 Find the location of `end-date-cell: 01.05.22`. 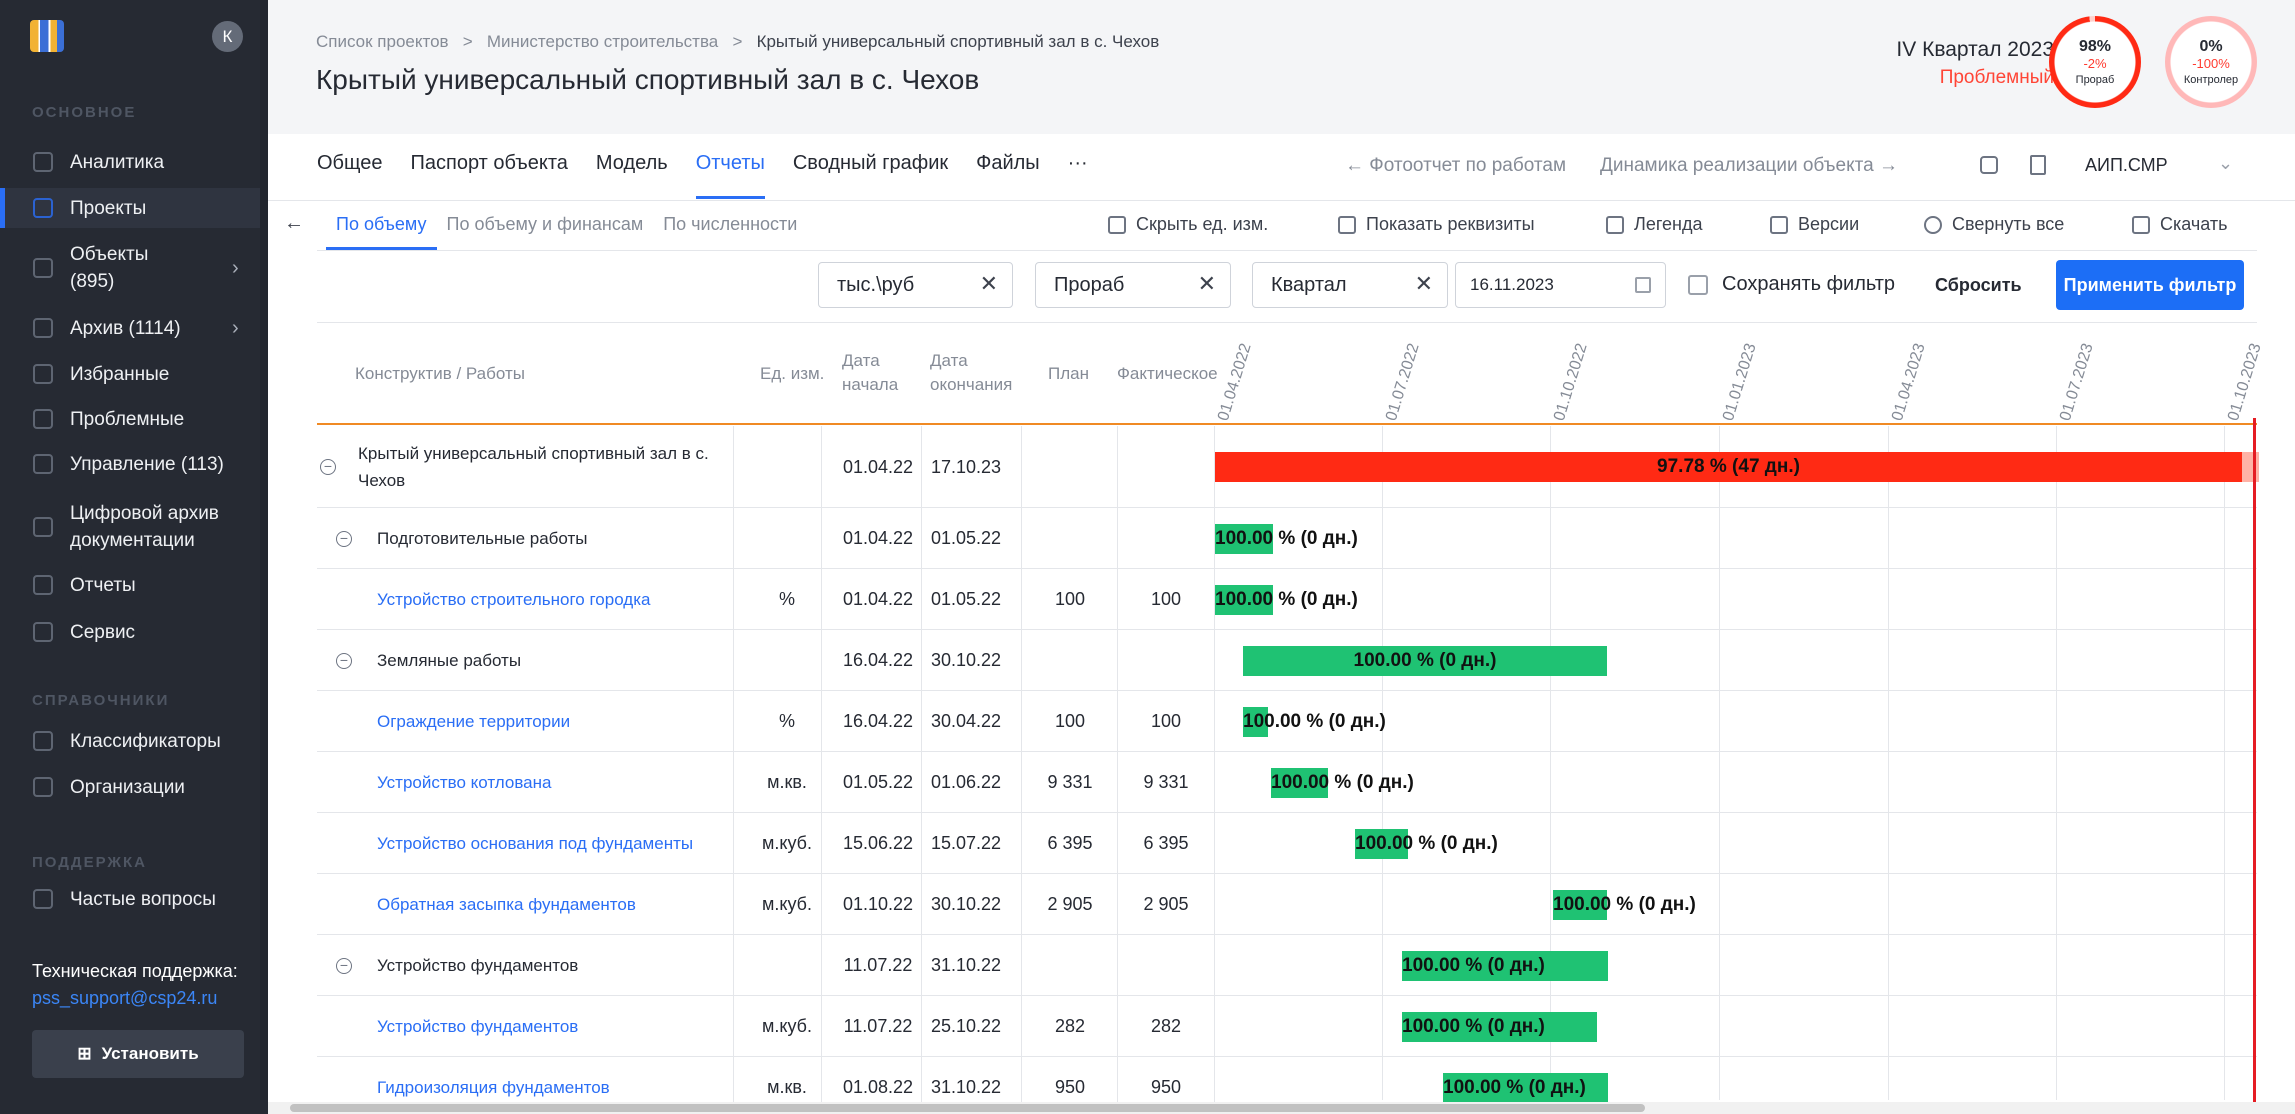

end-date-cell: 01.05.22 is located at coordinates (966, 599).